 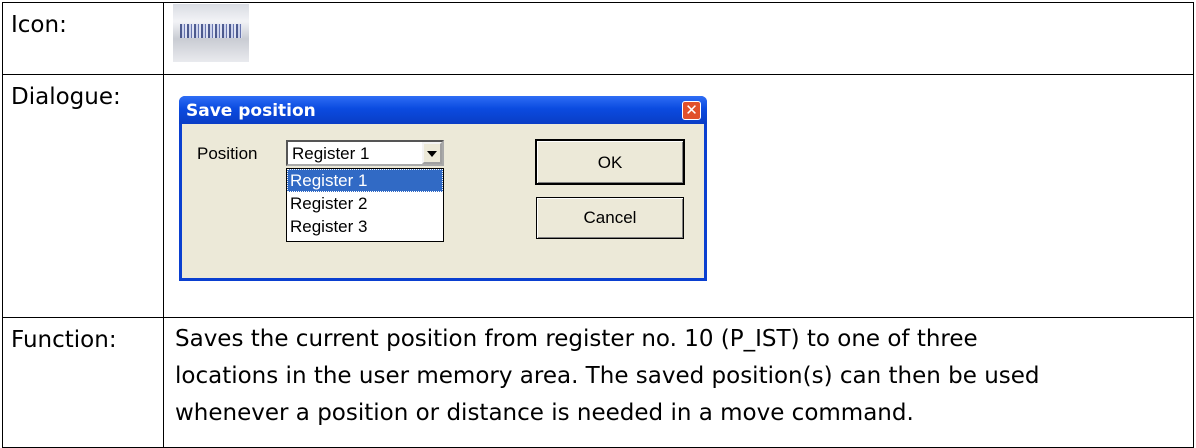 I want to click on chevron-down-icon, so click(x=432, y=154).